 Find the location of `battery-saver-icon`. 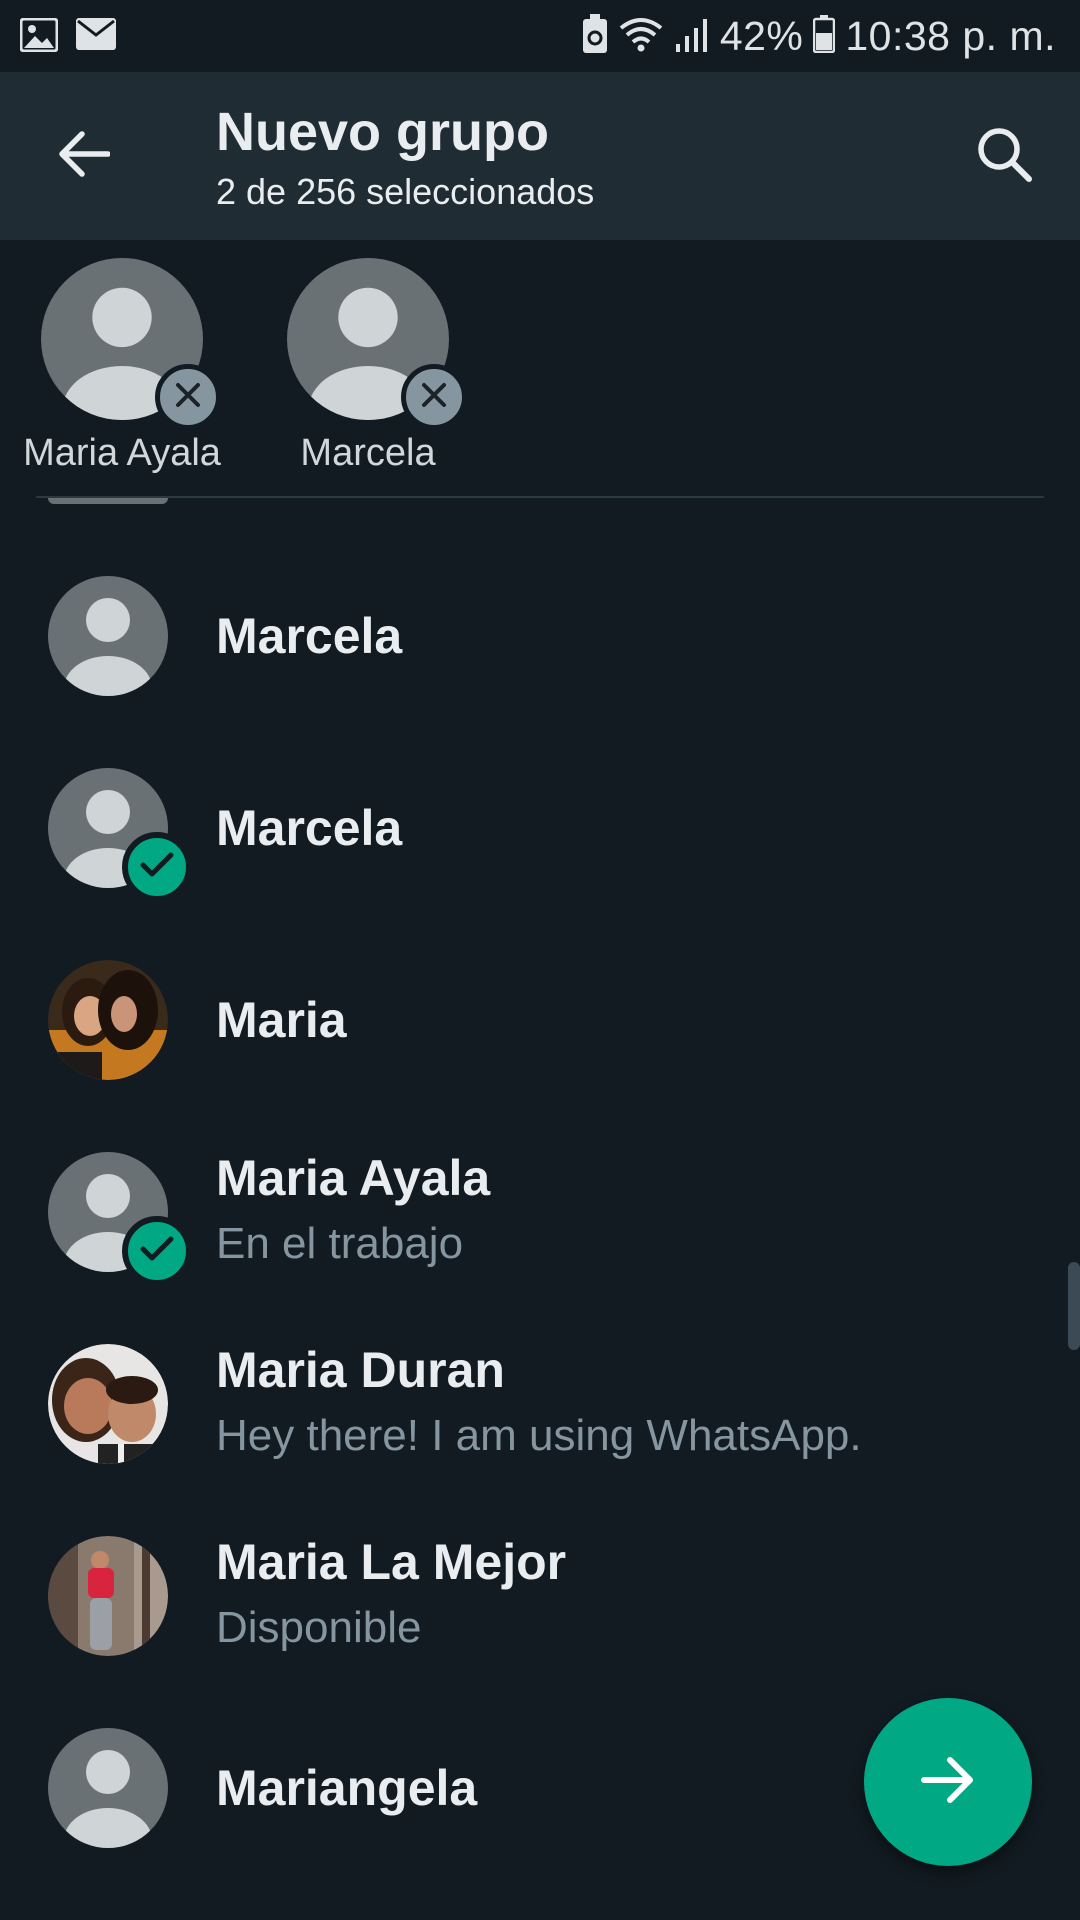

battery-saver-icon is located at coordinates (595, 36).